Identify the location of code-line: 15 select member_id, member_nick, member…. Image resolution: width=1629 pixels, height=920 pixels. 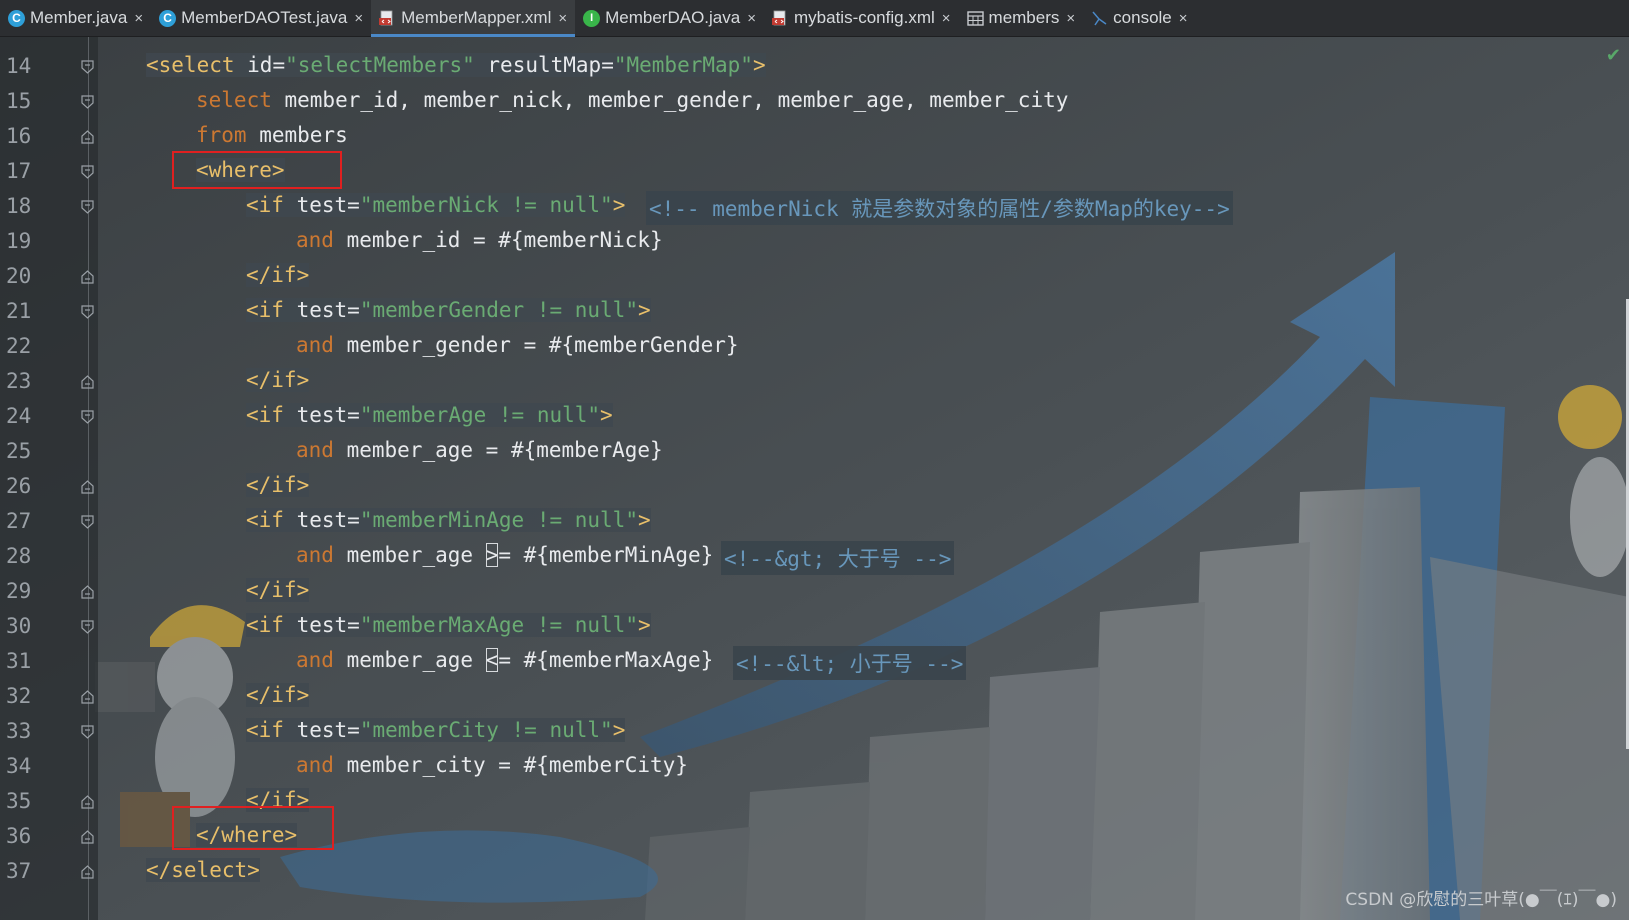
(814, 101).